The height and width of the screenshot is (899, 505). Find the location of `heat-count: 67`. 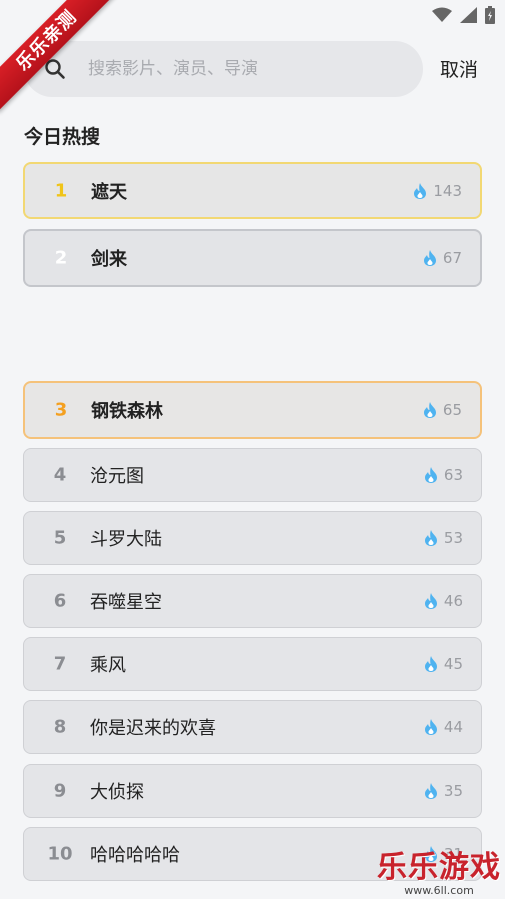

heat-count: 67 is located at coordinates (442, 258).